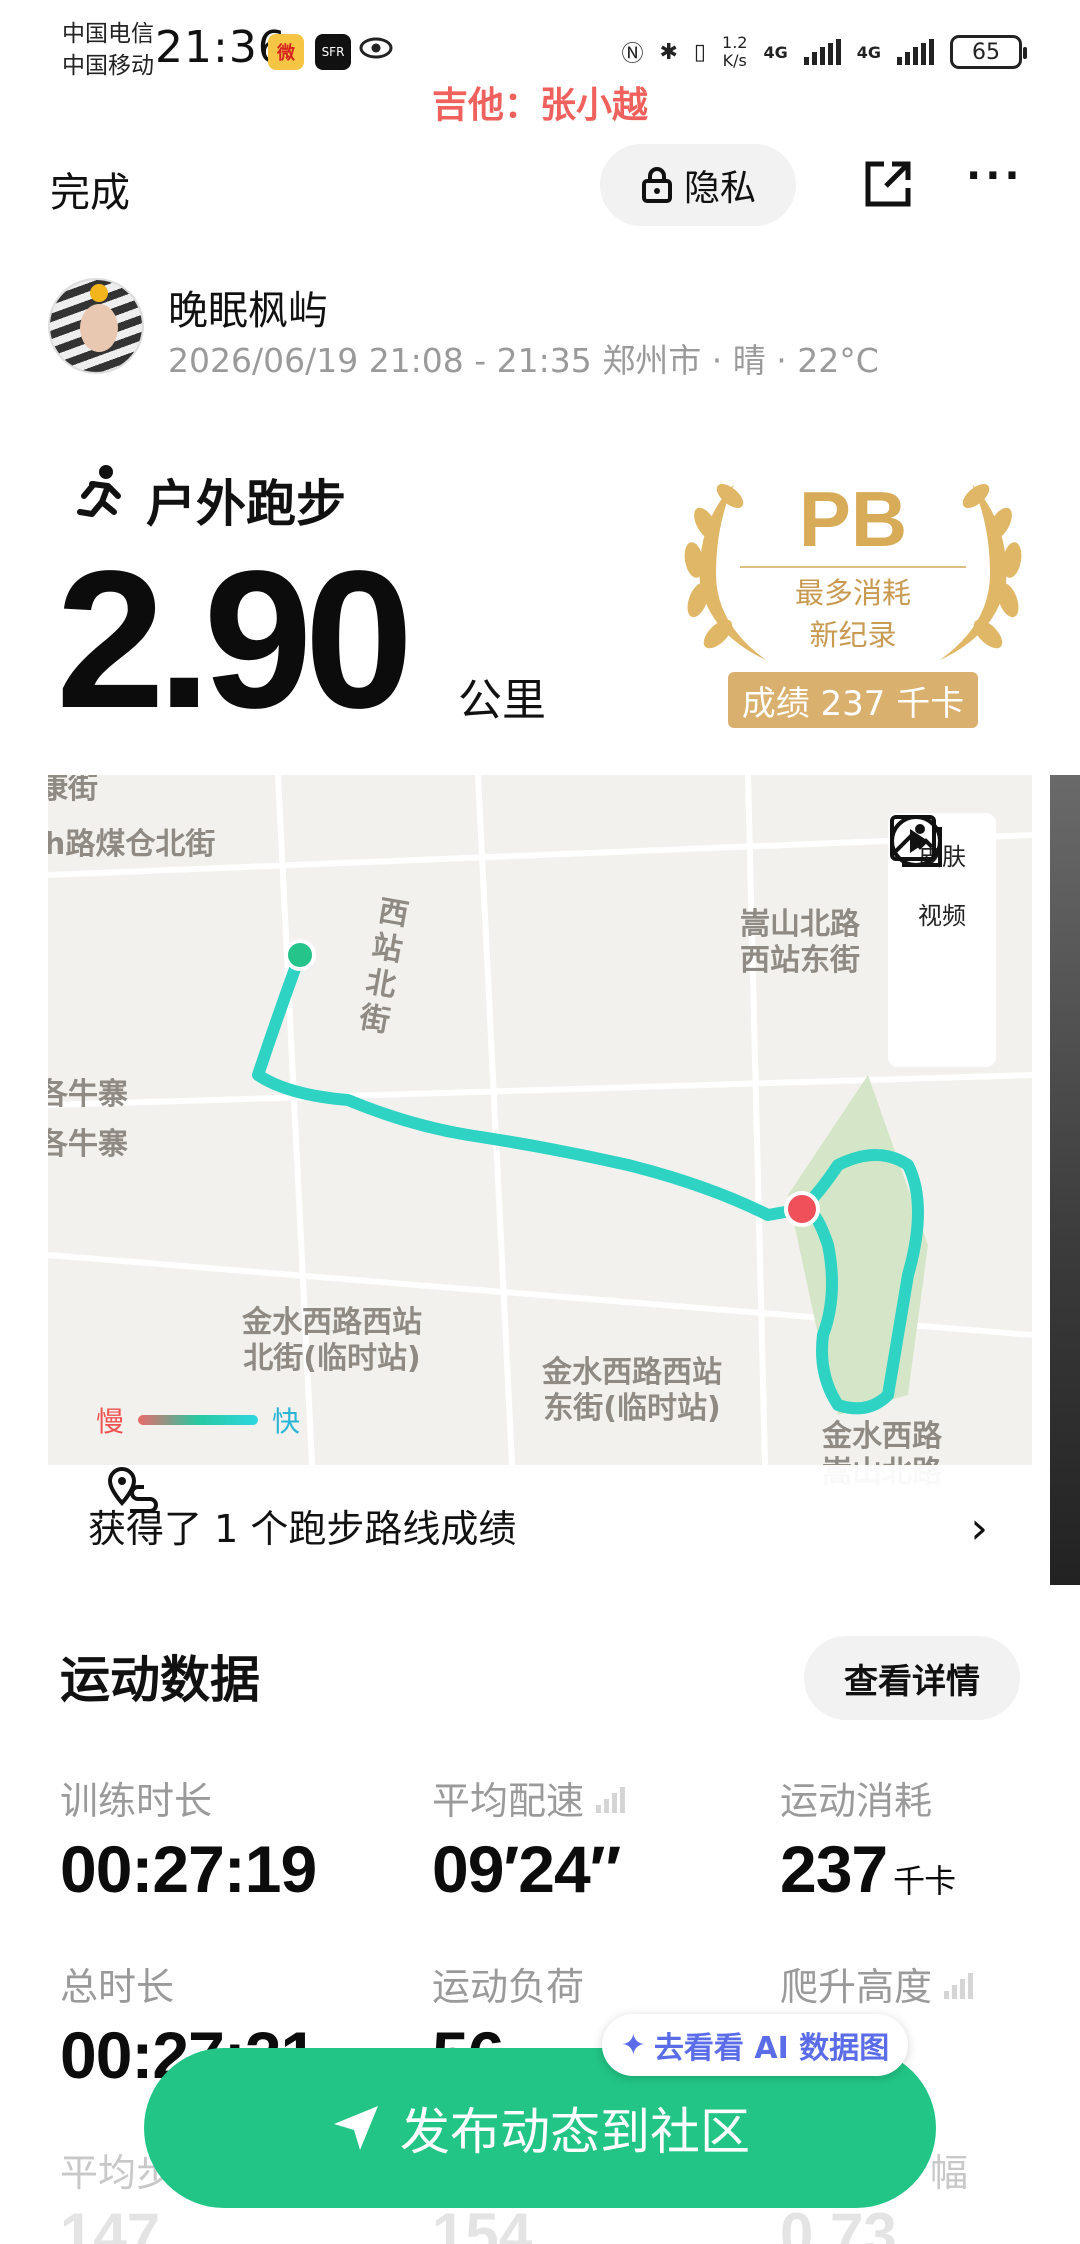 The width and height of the screenshot is (1080, 2244). Describe the element at coordinates (286, 52) in the screenshot. I see `weibo-icon: 微` at that location.